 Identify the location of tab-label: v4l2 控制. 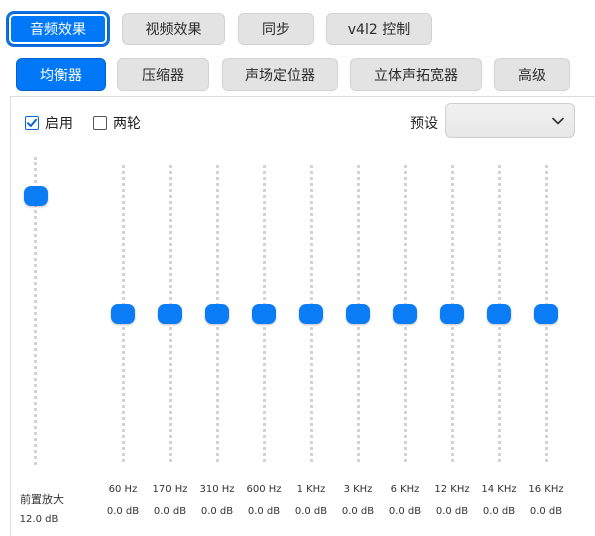
(379, 30).